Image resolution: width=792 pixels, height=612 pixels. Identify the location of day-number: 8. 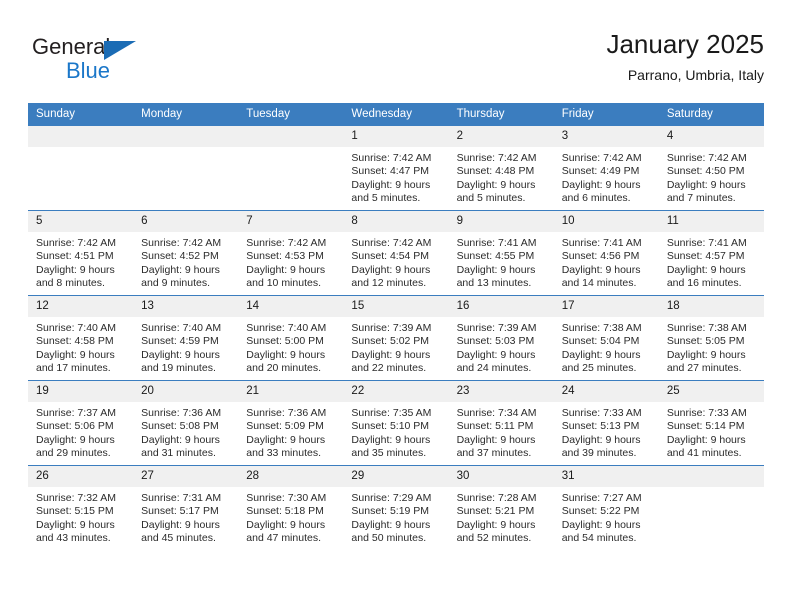
(396, 221).